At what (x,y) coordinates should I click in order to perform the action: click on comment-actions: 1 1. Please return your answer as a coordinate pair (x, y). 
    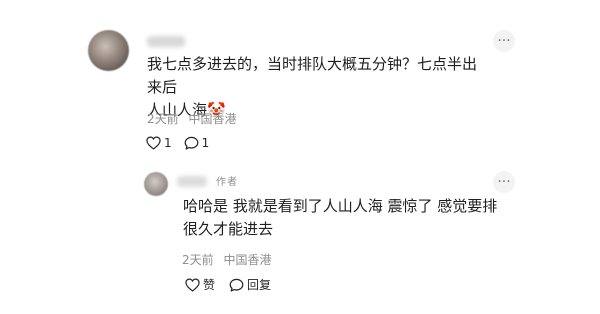
    Looking at the image, I should click on (177, 143).